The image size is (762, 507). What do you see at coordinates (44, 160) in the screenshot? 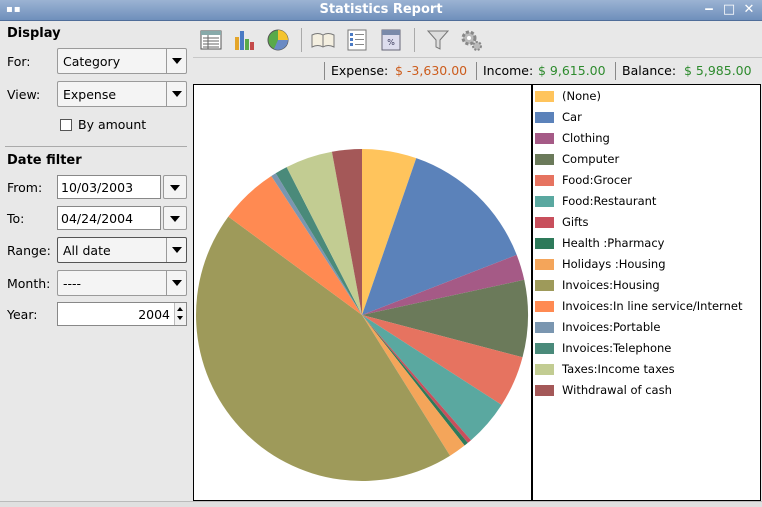
I see `date-filter-heading: Date filter` at bounding box center [44, 160].